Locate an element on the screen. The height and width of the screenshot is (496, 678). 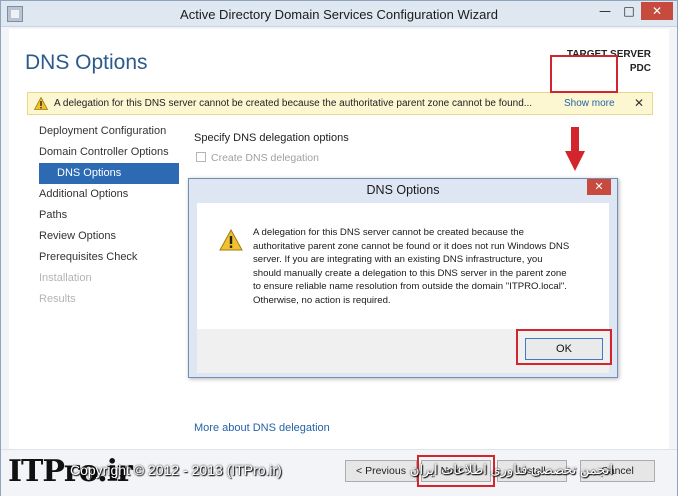
more-about-dns-delegation-link: More about DNS delegation is located at coordinates (262, 428).